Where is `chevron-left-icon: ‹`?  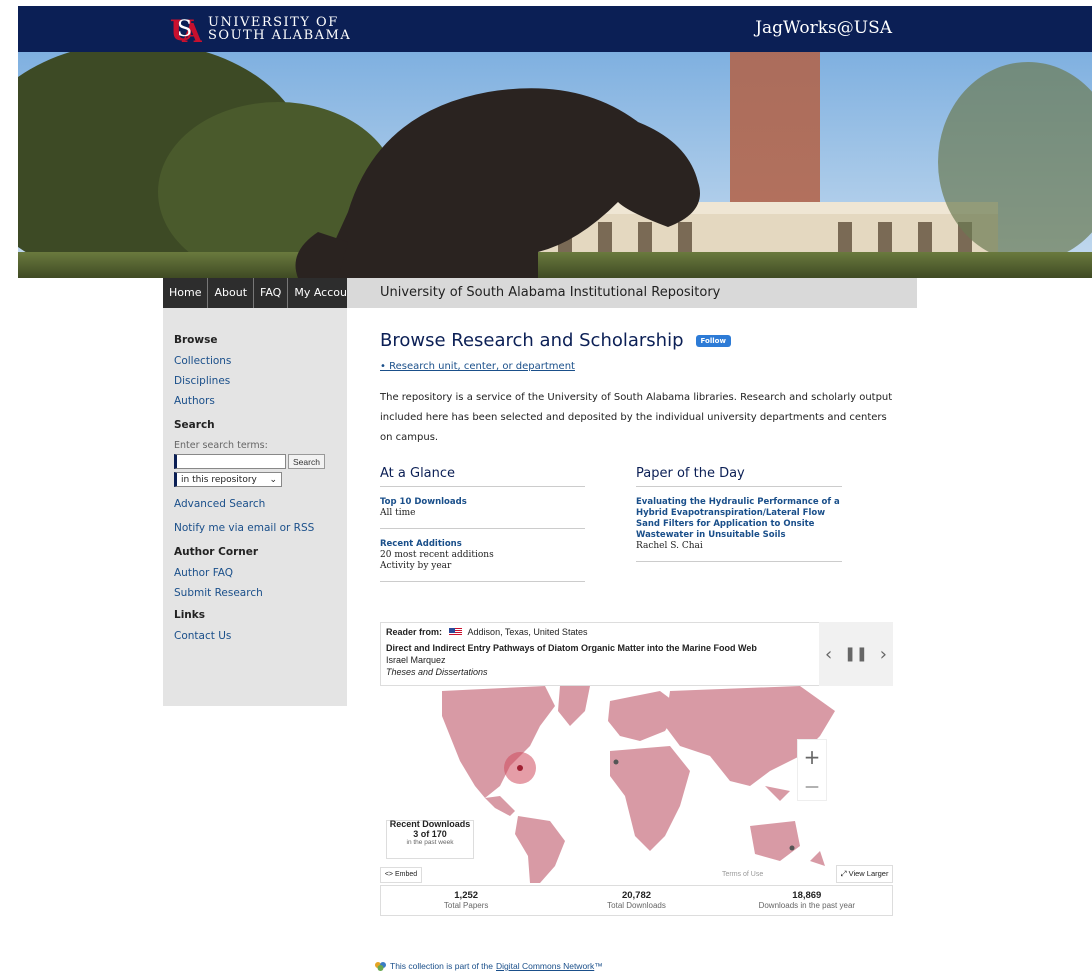 chevron-left-icon: ‹ is located at coordinates (828, 654).